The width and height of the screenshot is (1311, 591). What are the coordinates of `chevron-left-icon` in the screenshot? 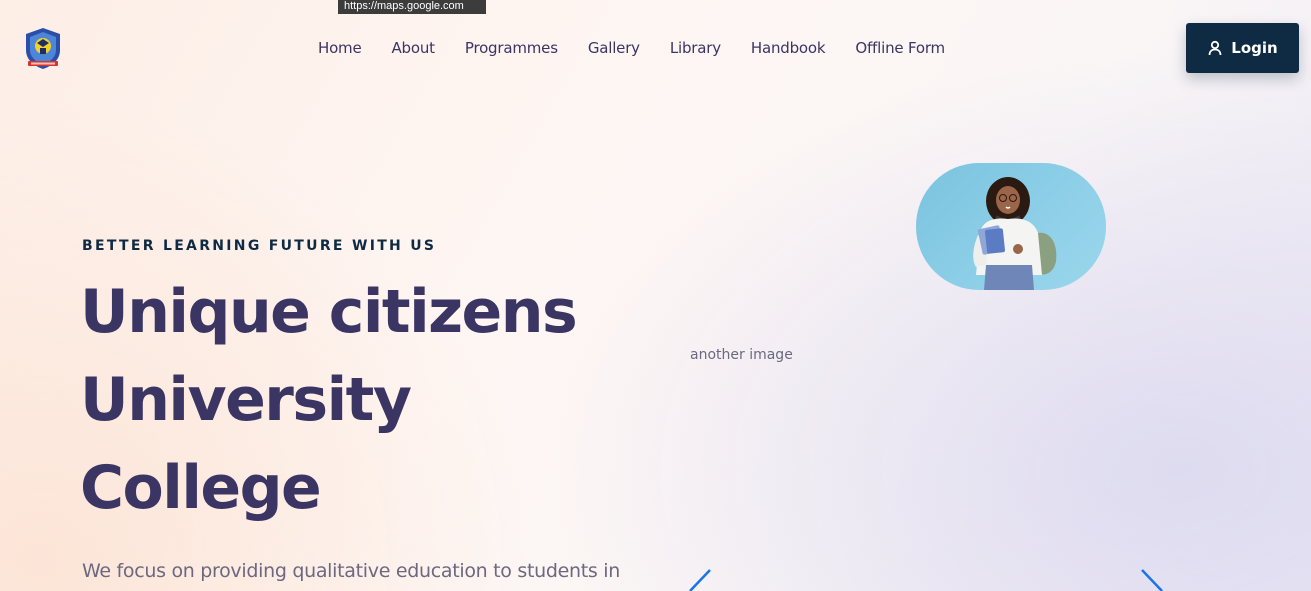 It's located at (700, 580).